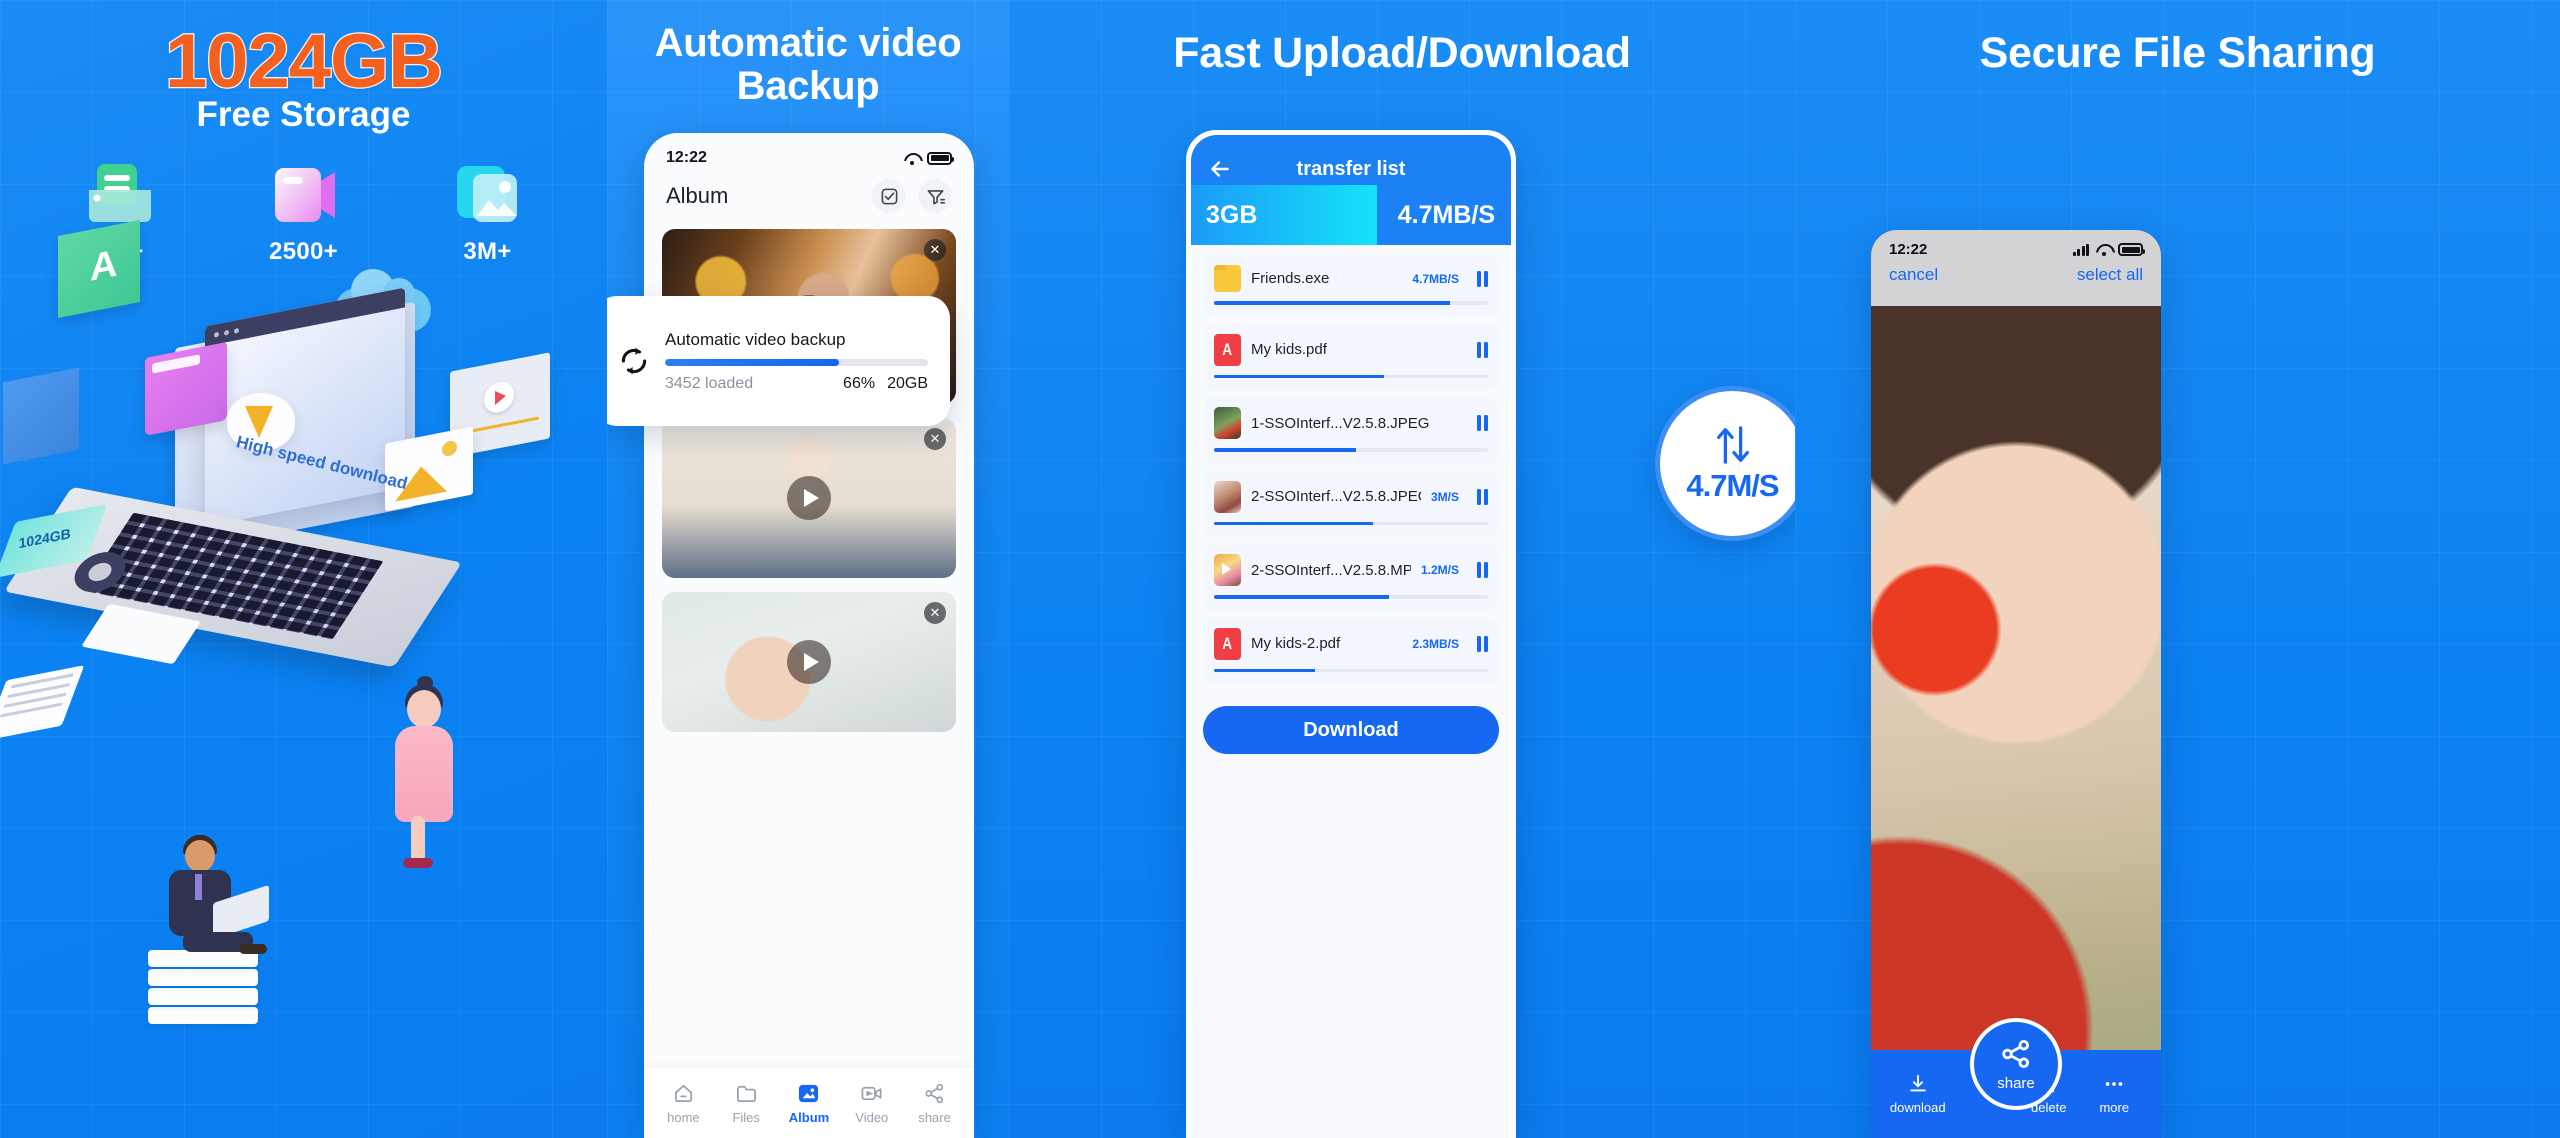 The height and width of the screenshot is (1138, 2560). I want to click on download-action: download, so click(1918, 1094).